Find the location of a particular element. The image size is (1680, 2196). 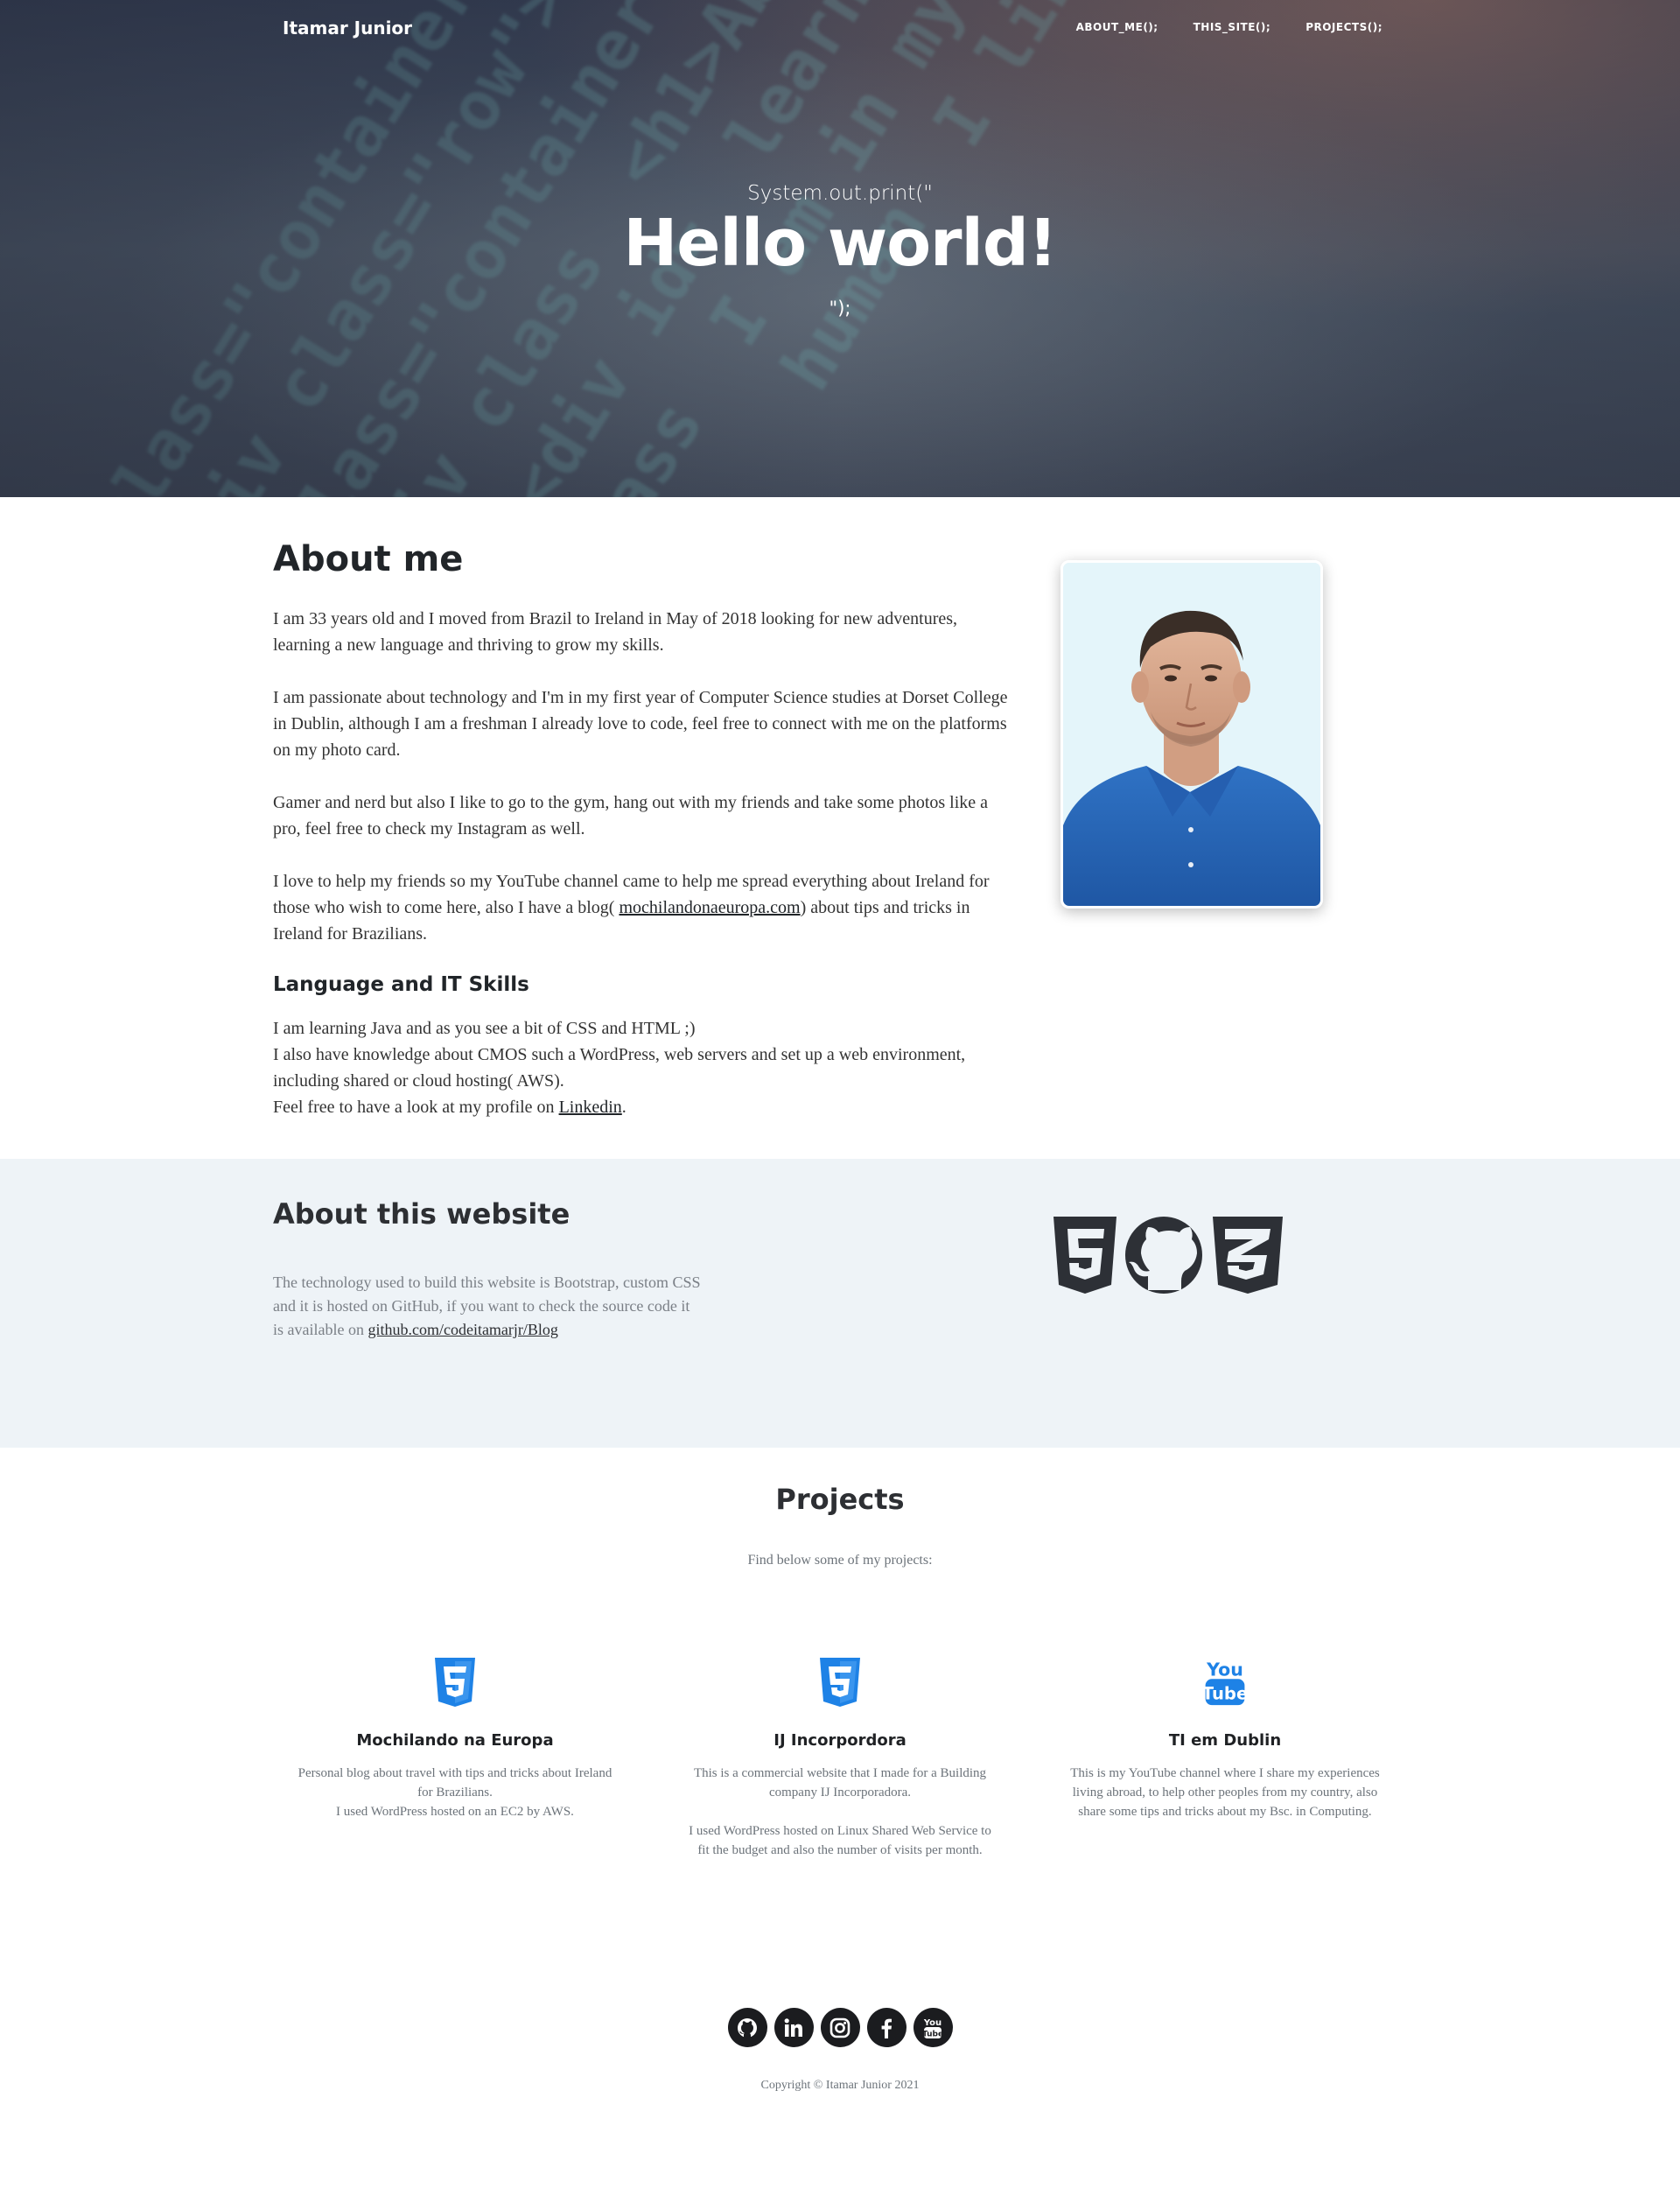

hero-pretext: System.out.print(" is located at coordinates (840, 193).